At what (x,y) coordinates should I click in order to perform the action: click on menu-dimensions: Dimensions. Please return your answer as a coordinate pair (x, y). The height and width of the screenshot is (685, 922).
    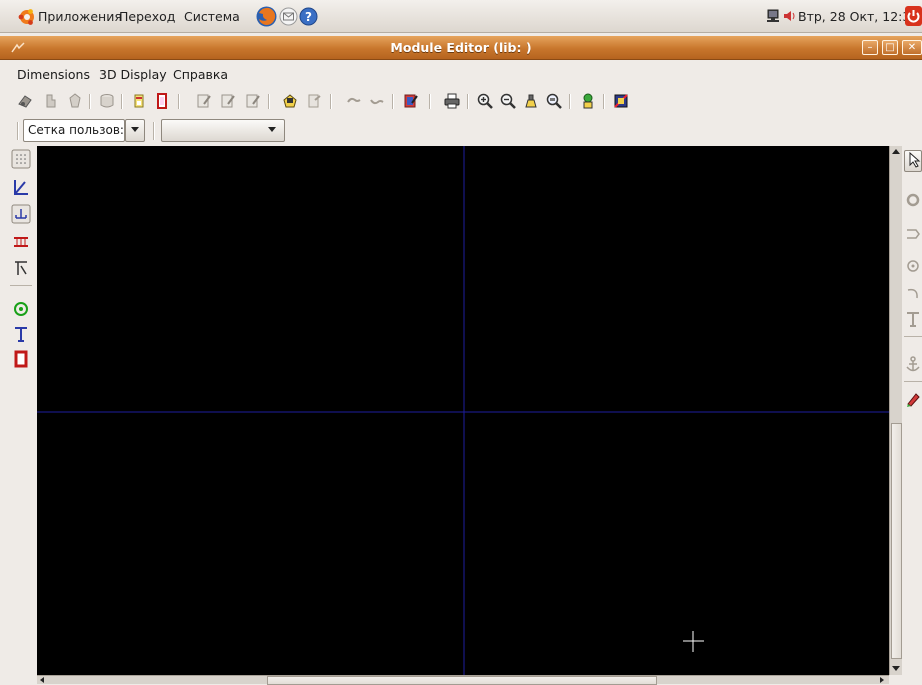
    Looking at the image, I should click on (53, 74).